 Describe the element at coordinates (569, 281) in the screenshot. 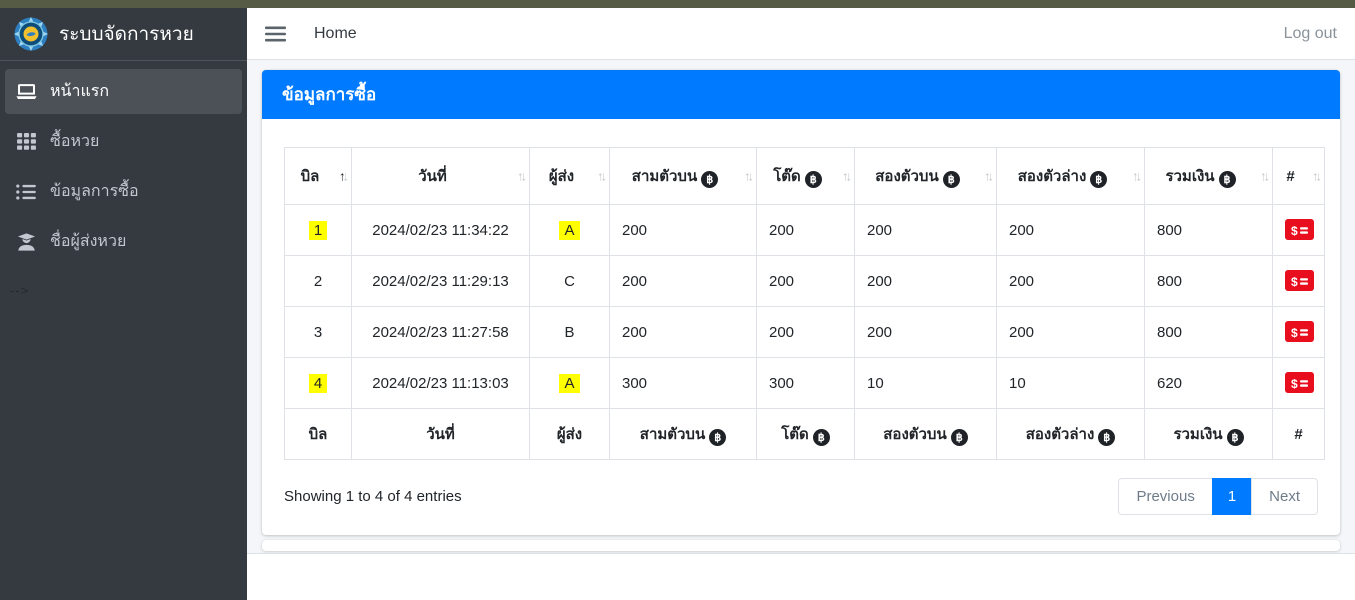

I see `cell-sender: C` at that location.